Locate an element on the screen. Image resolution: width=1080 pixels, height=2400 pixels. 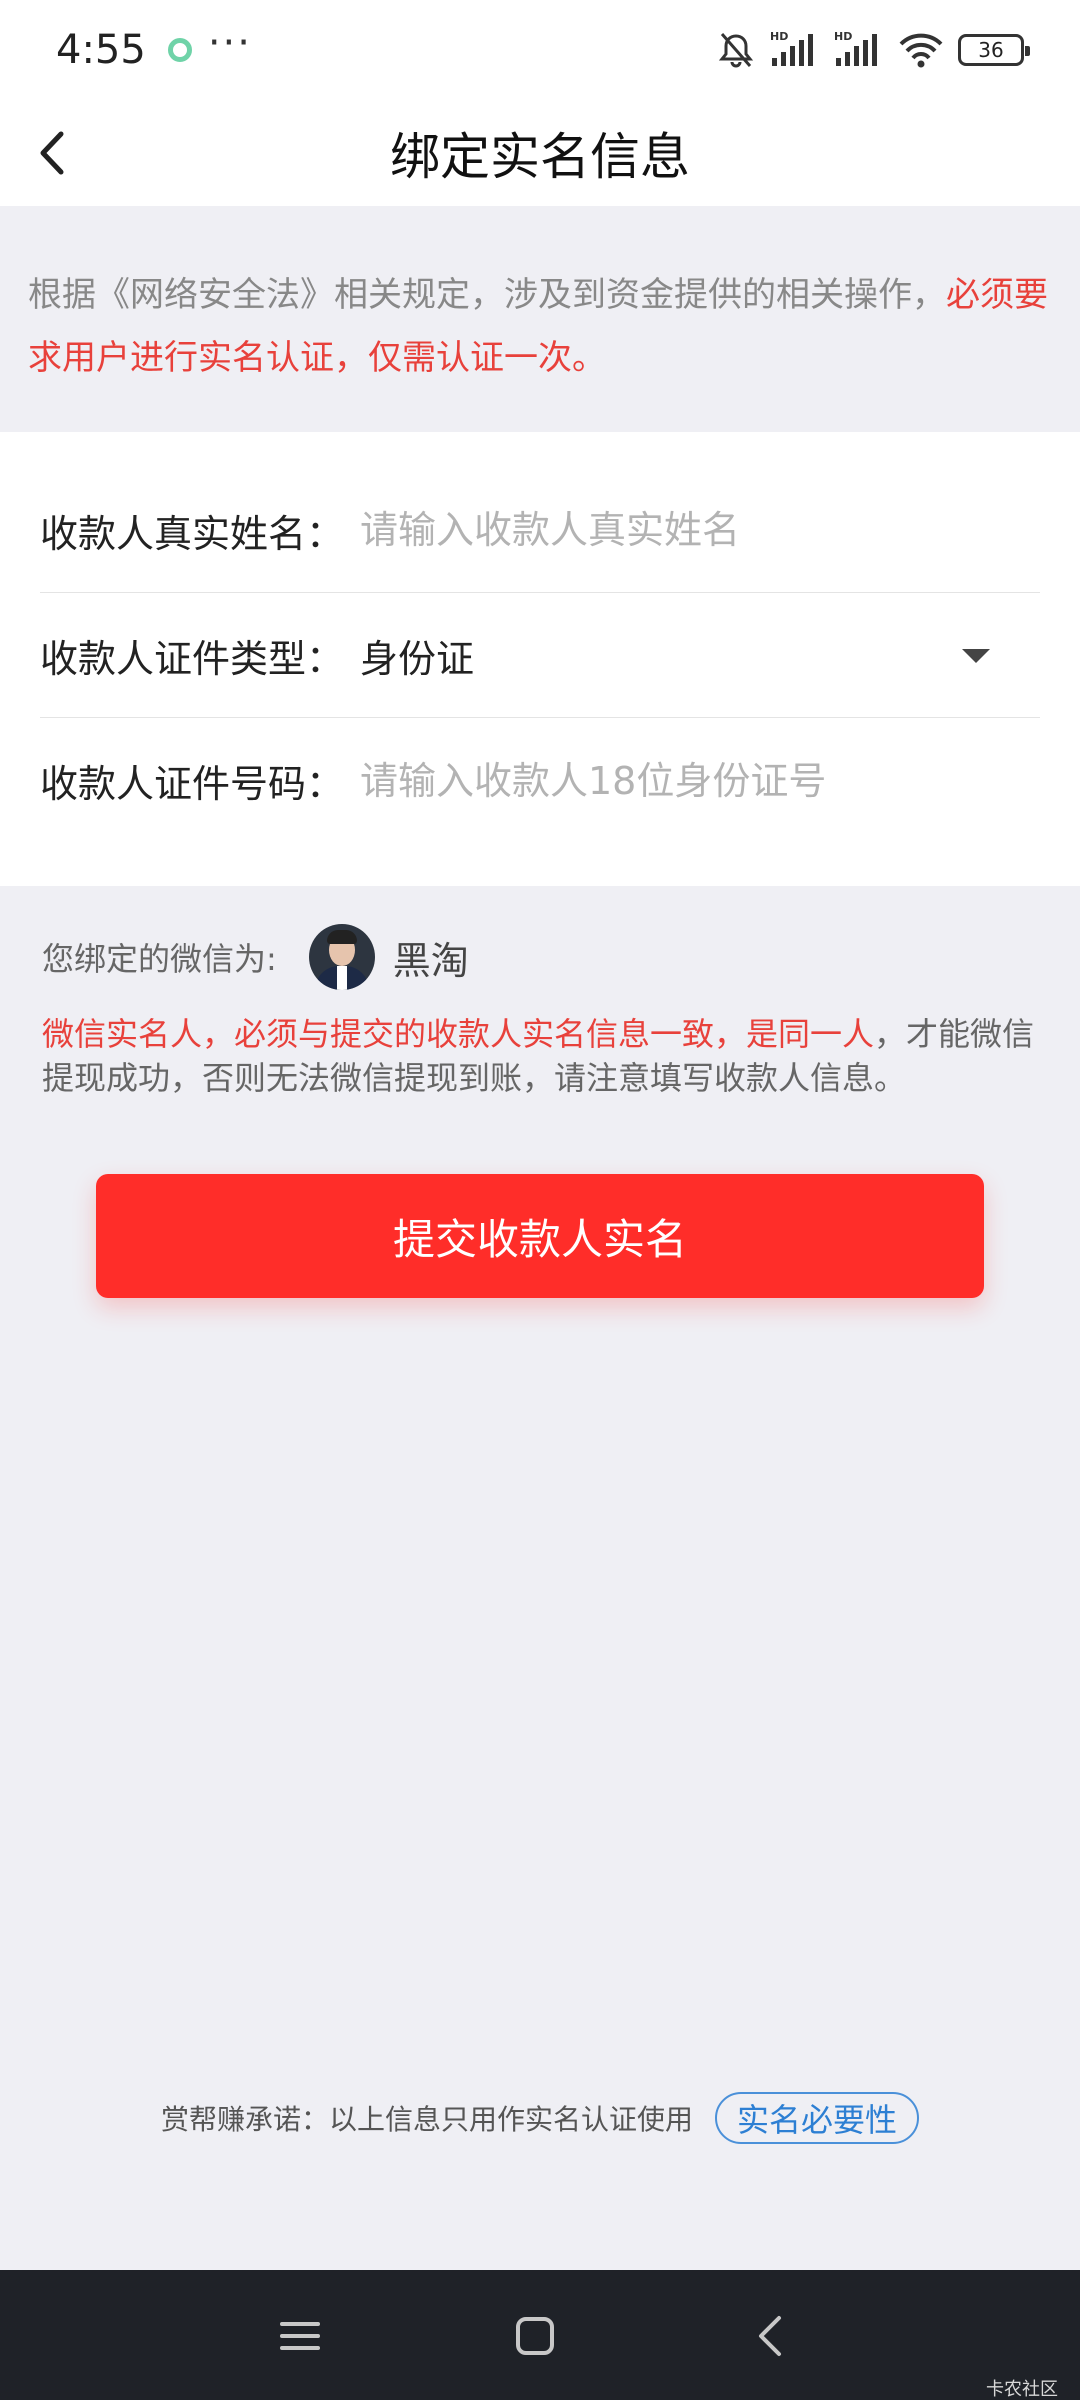
id-number-row: 收款人证件号码： is located at coordinates (540, 780).